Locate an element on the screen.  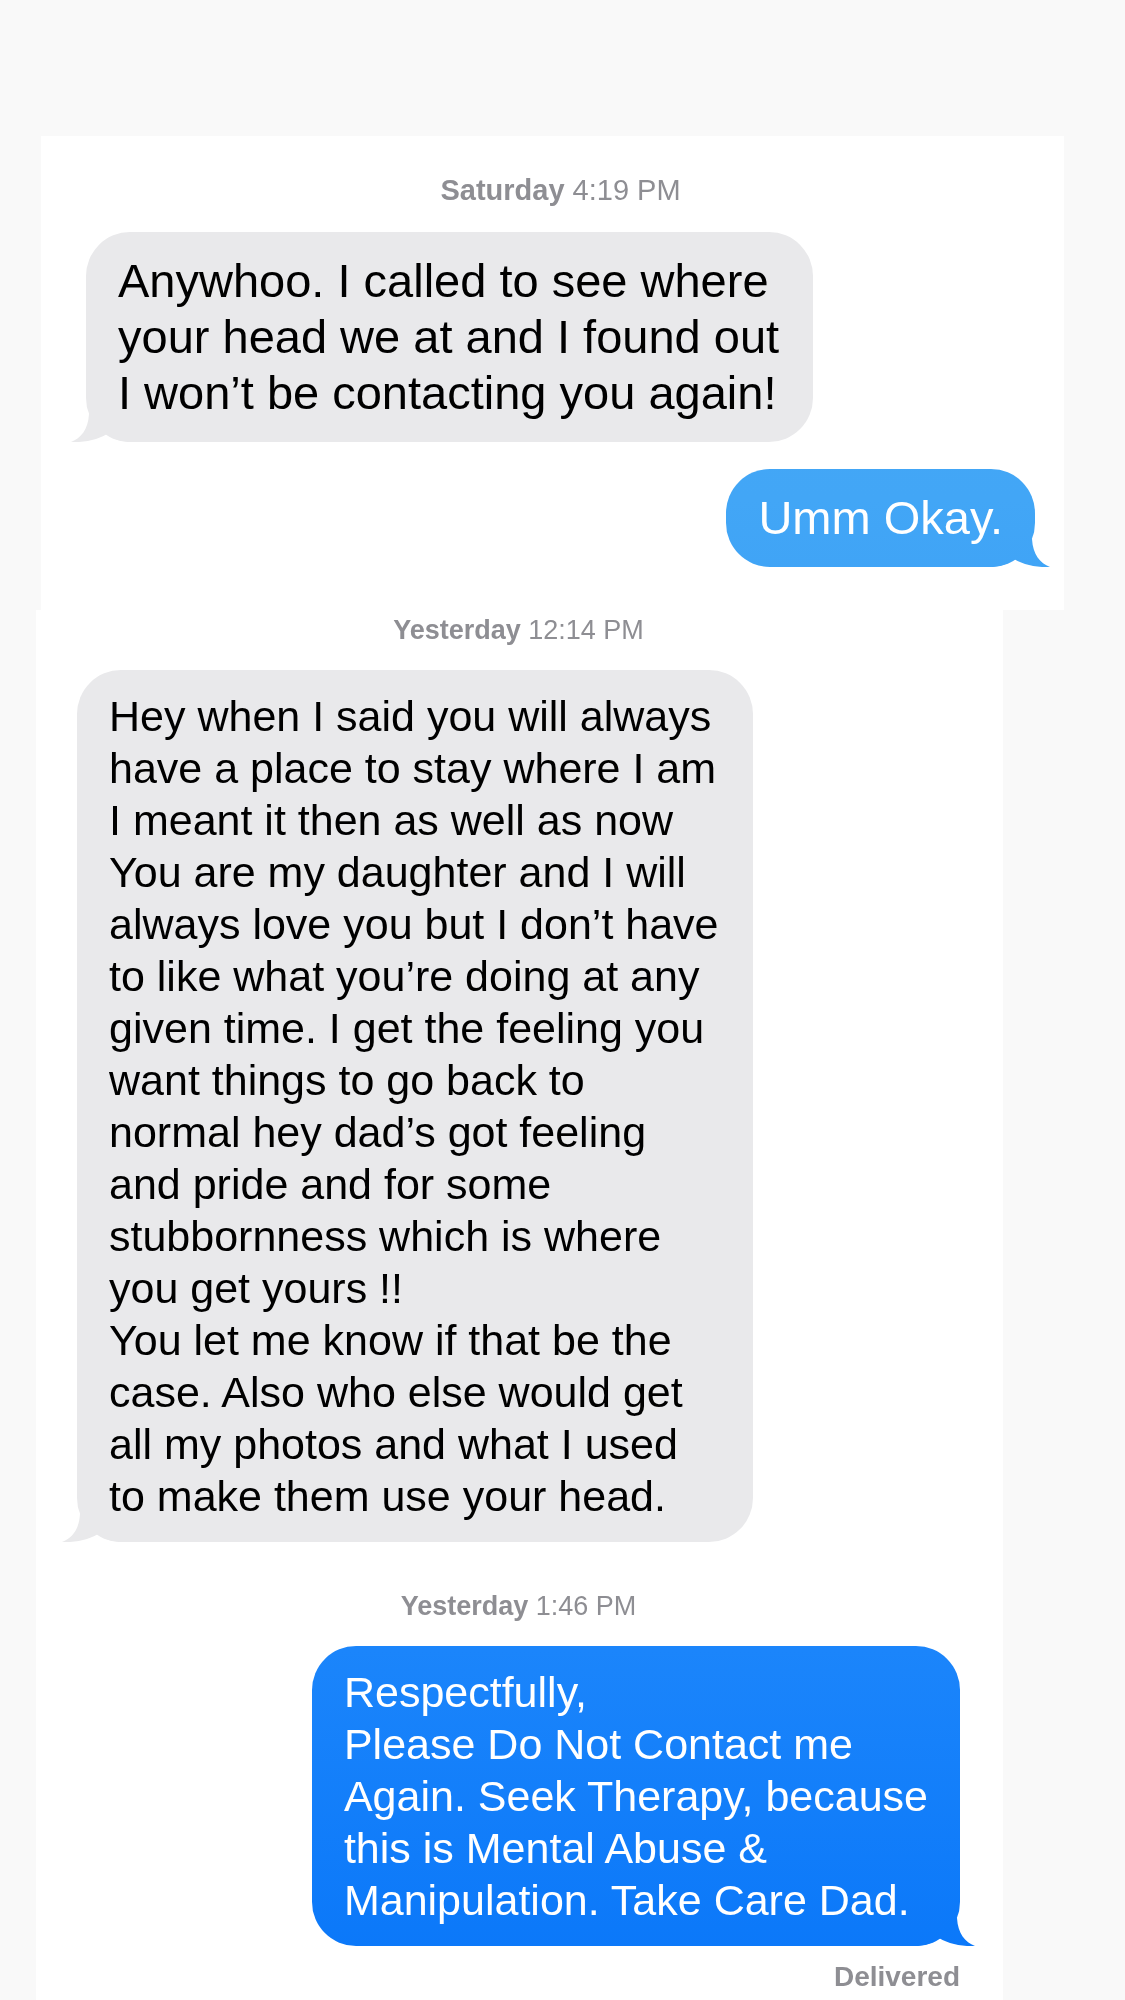
timestamp: Yesterday 1:46 PM is located at coordinates (518, 1606).